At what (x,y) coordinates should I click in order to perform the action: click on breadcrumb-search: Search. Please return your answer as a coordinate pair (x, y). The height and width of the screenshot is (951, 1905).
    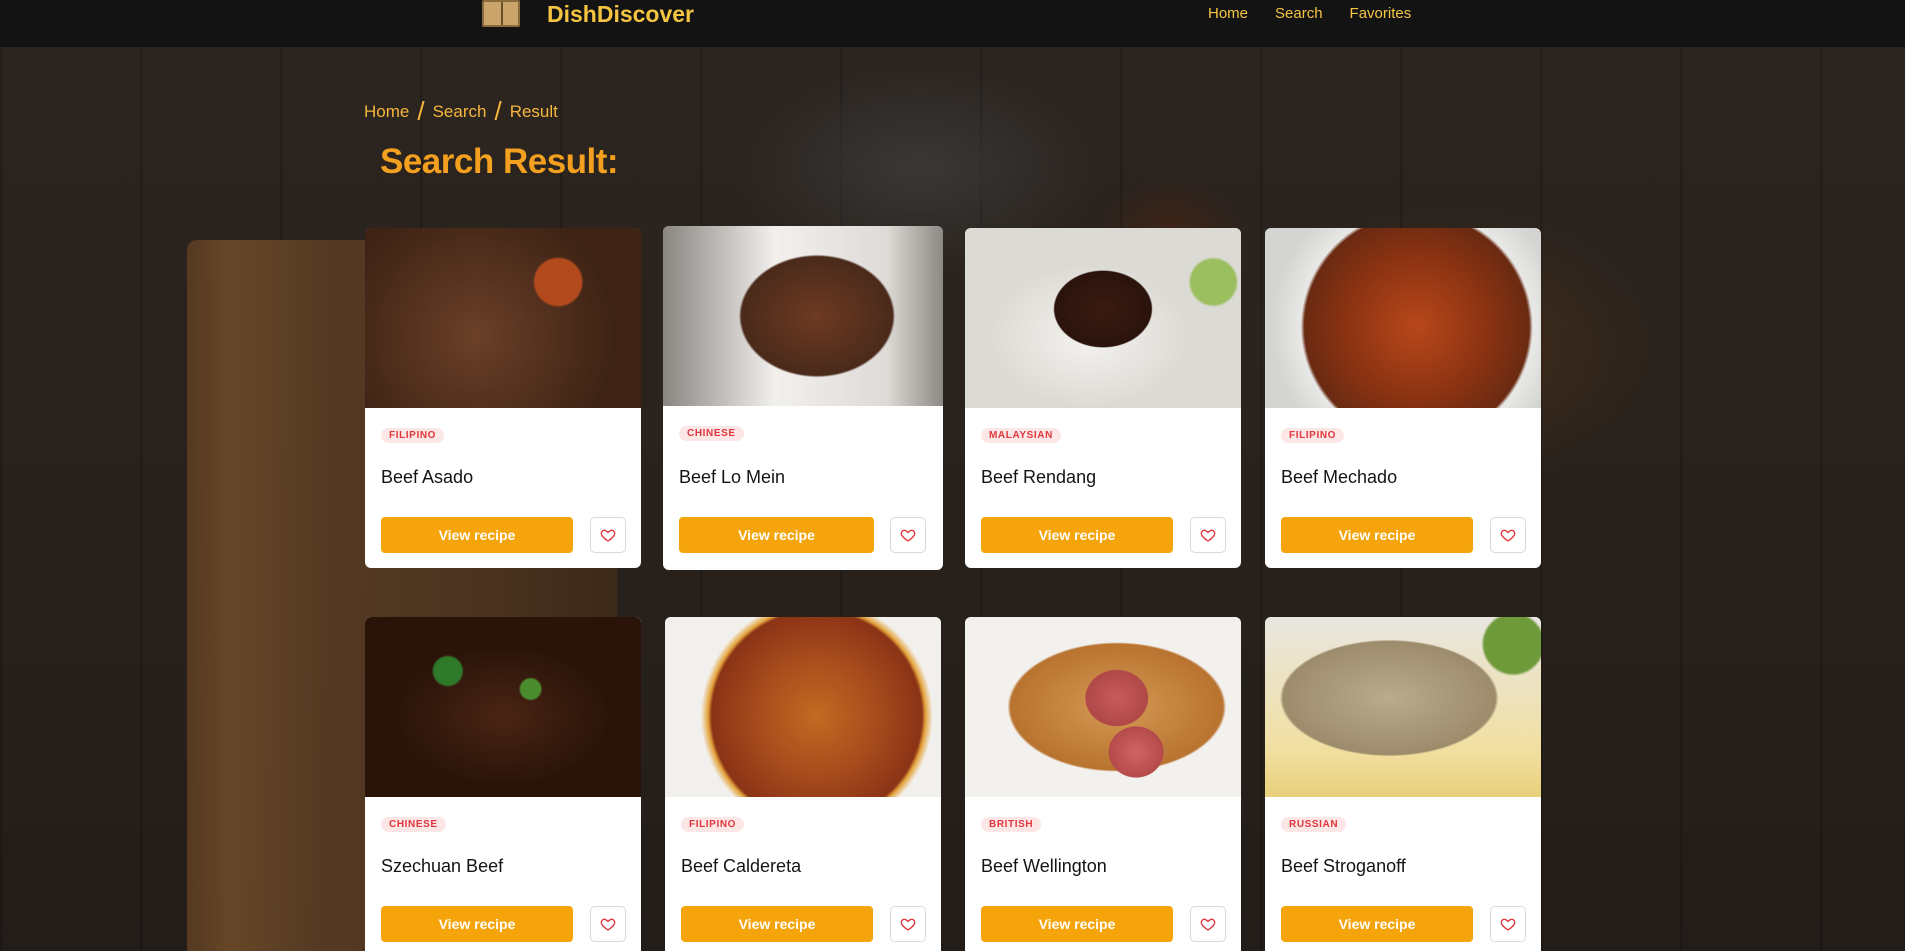
    Looking at the image, I should click on (460, 112).